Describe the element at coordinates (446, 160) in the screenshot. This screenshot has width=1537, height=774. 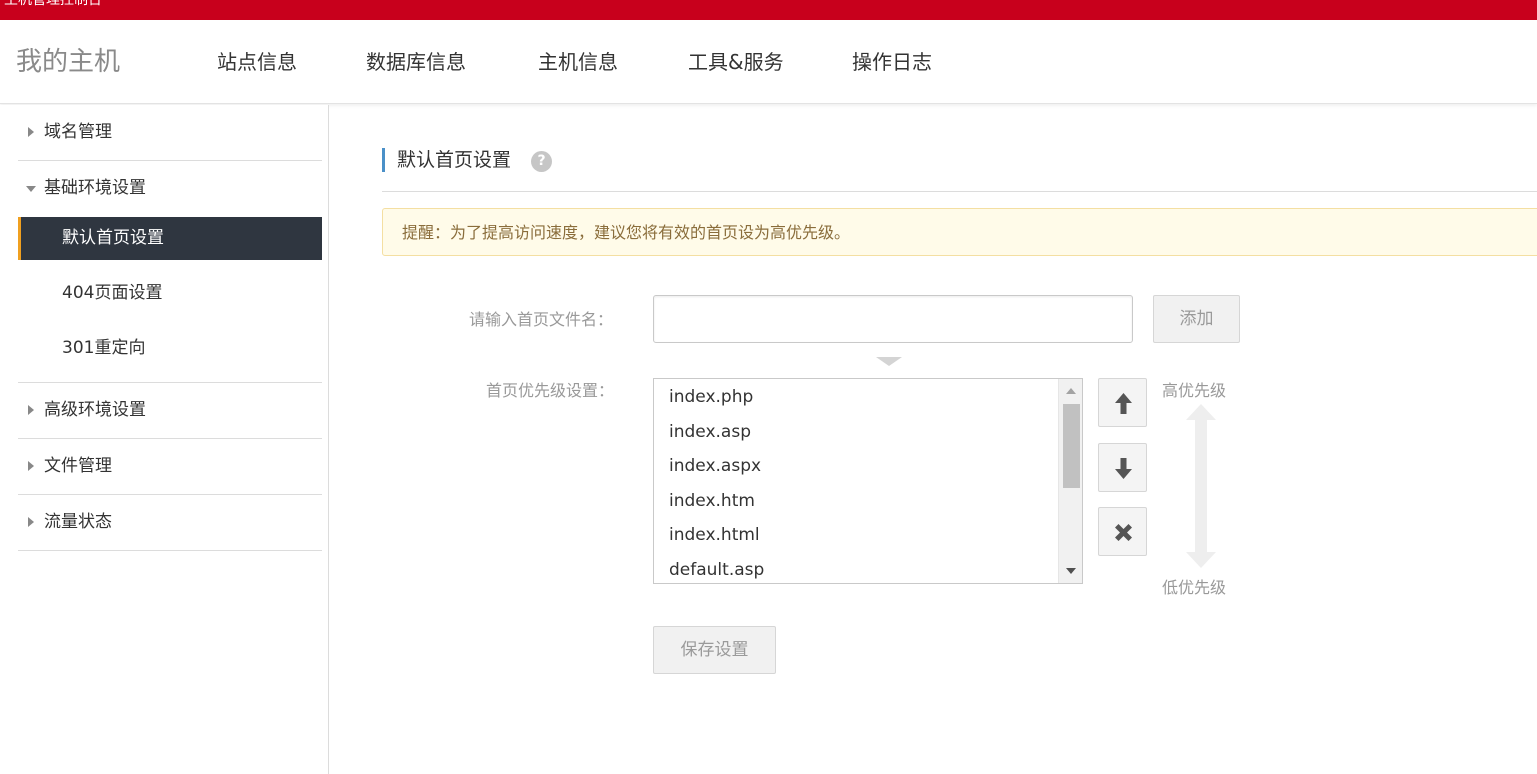
I see `page-title: 默认首页设置` at that location.